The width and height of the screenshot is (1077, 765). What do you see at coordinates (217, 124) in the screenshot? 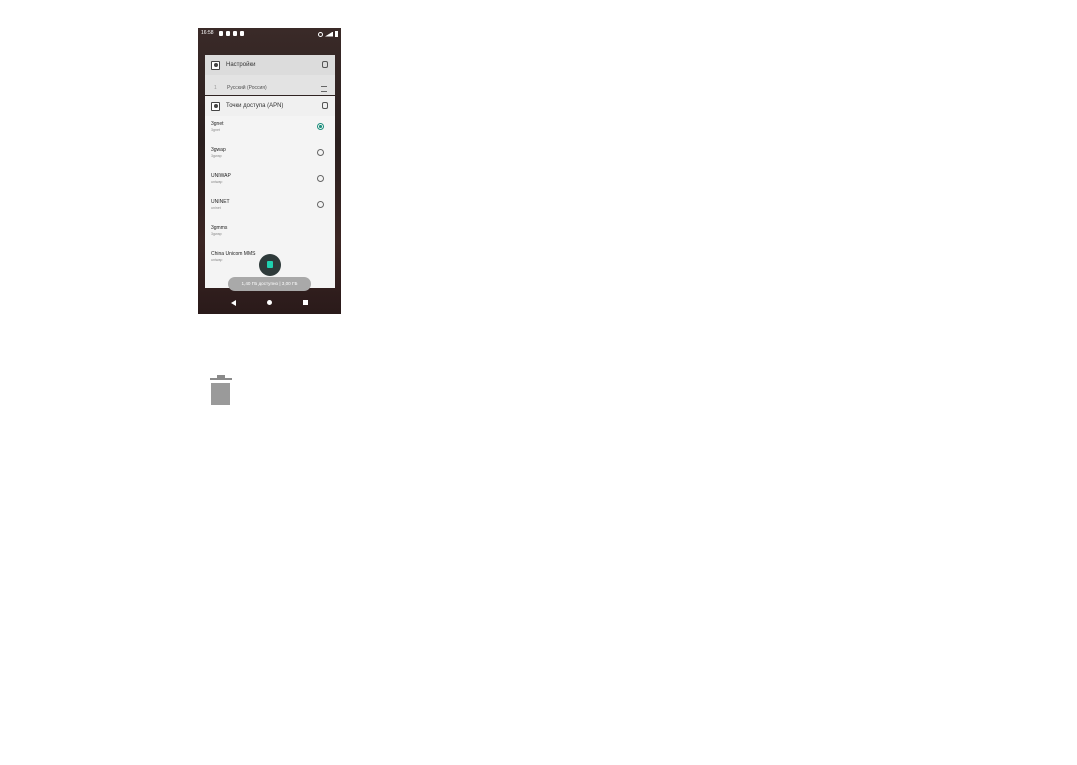
I see `apn-name: 3gnet` at bounding box center [217, 124].